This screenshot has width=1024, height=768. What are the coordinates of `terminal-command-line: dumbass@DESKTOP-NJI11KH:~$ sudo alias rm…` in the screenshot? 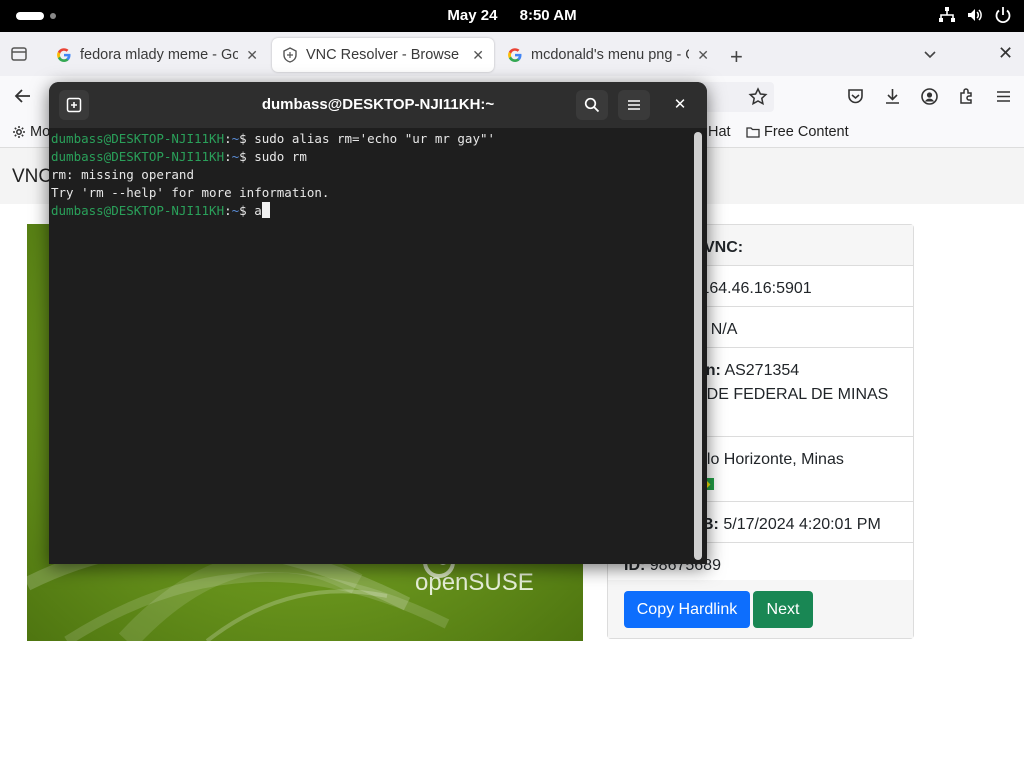 It's located at (371, 139).